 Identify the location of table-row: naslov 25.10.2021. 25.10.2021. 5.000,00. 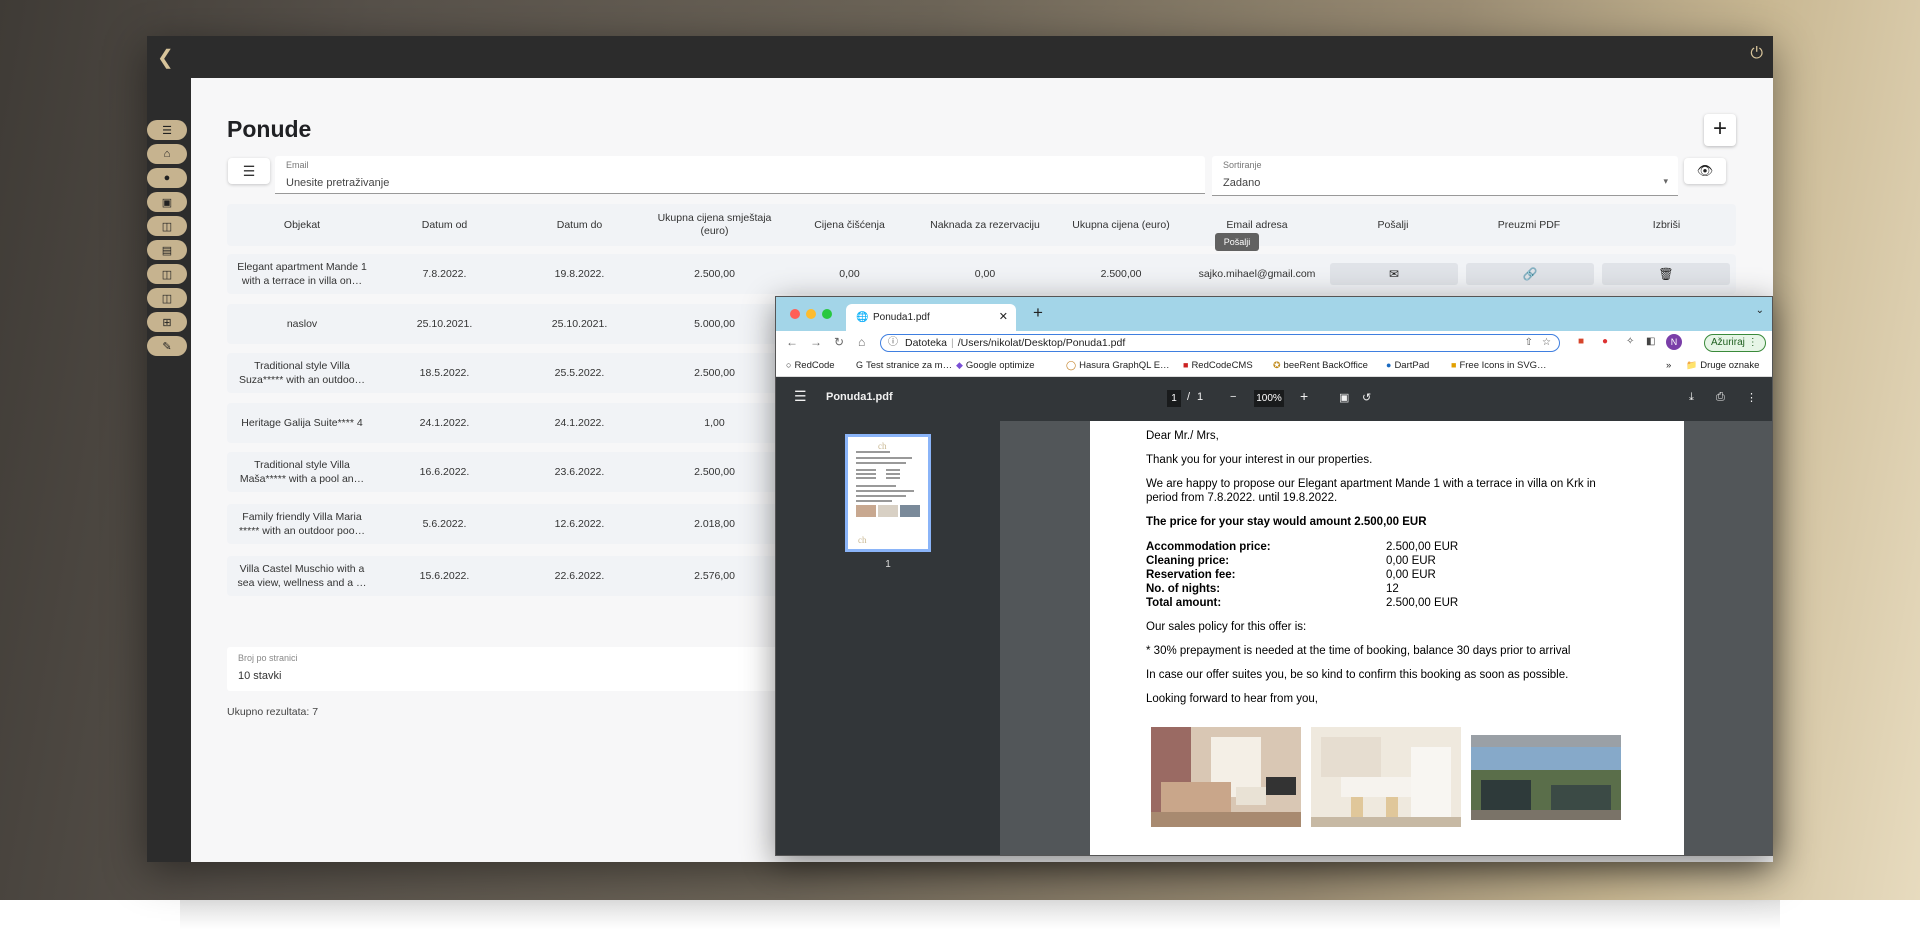
(507, 324).